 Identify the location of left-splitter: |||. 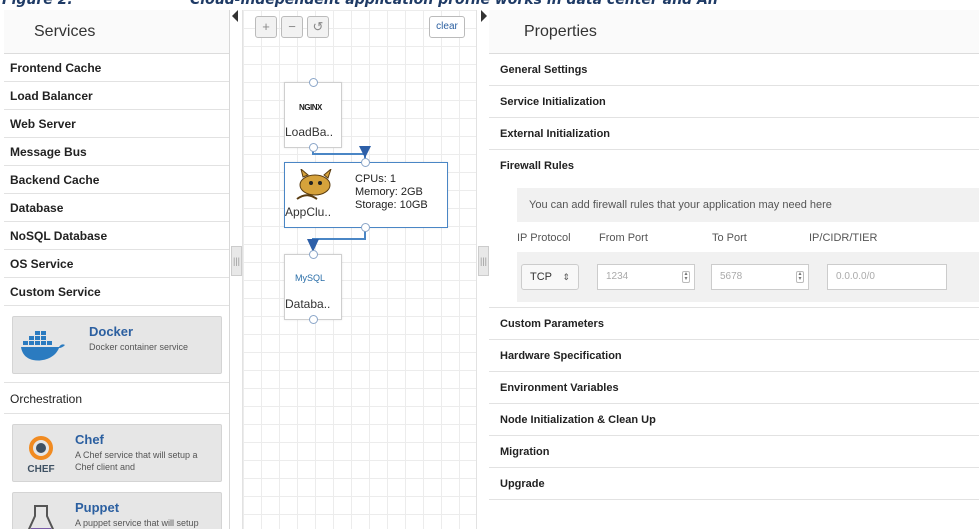
(236, 269).